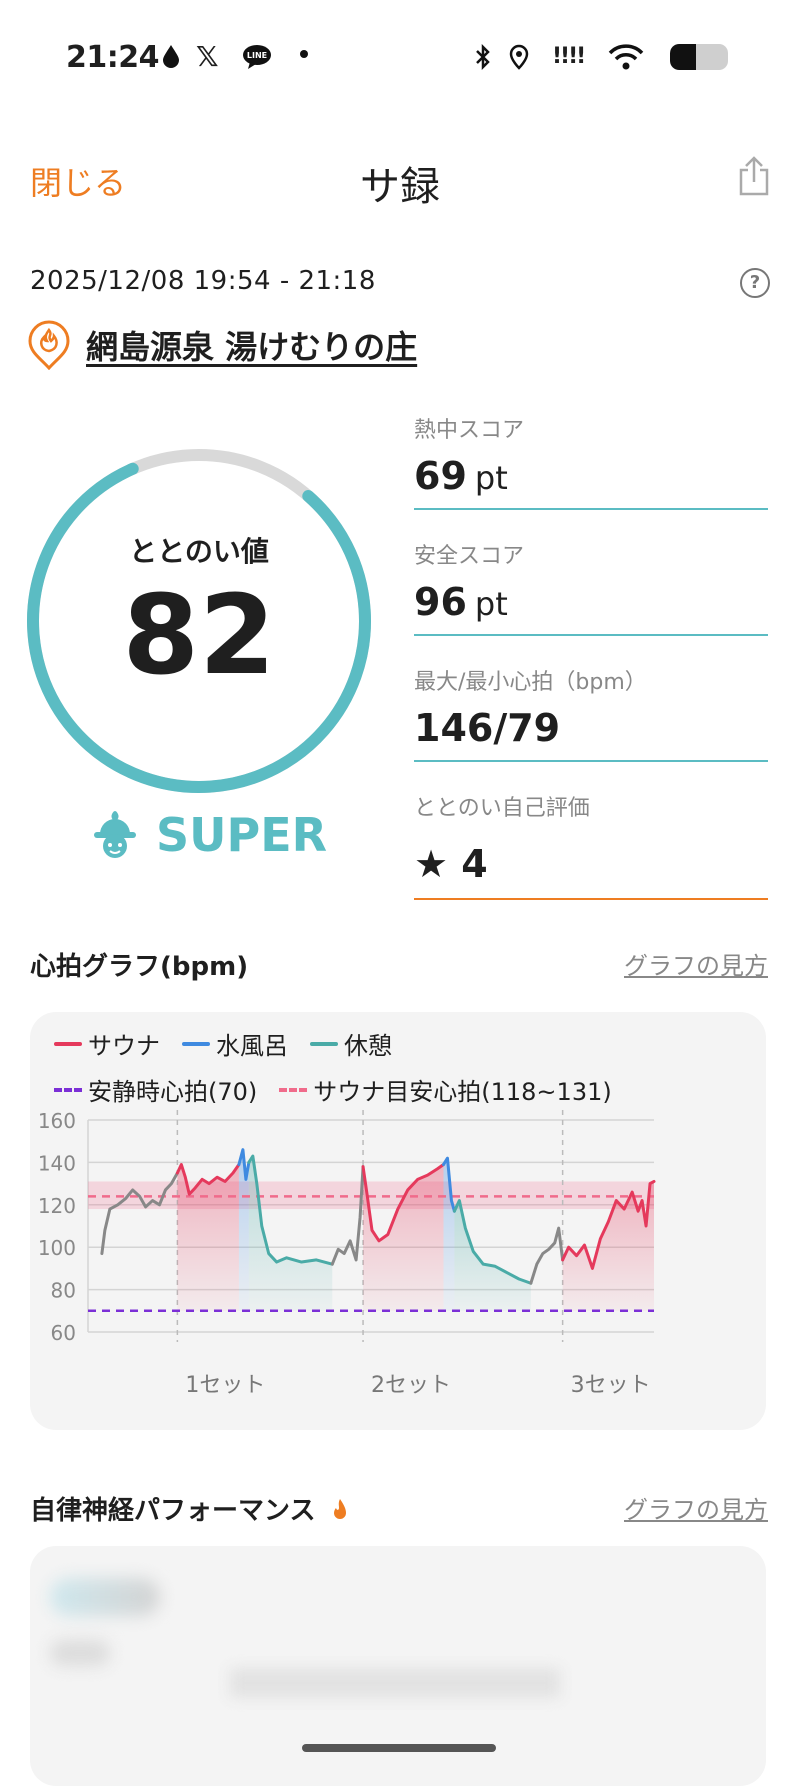 This screenshot has height=1786, width=800. I want to click on facility-link: 網島源泉 湯けむりの庄, so click(251, 345).